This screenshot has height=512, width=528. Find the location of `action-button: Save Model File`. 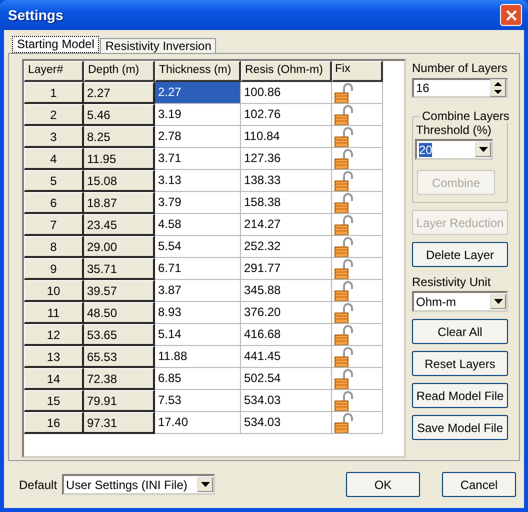

action-button: Save Model File is located at coordinates (460, 427).